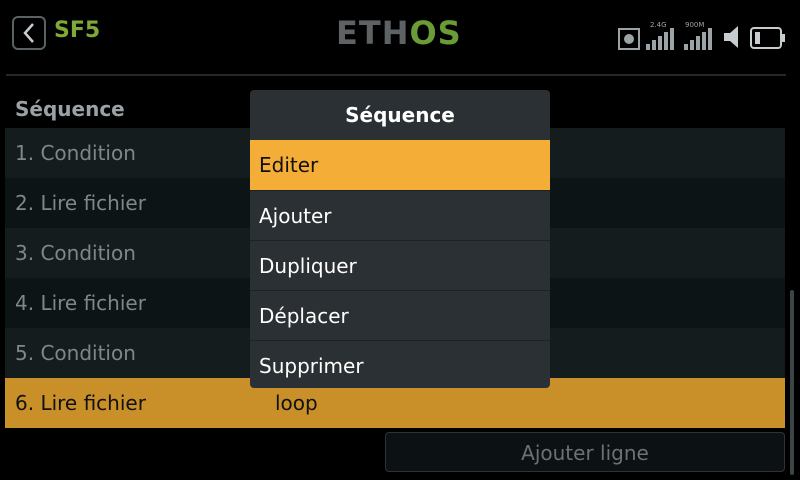  Describe the element at coordinates (792, 382) in the screenshot. I see `scrollbar` at that location.